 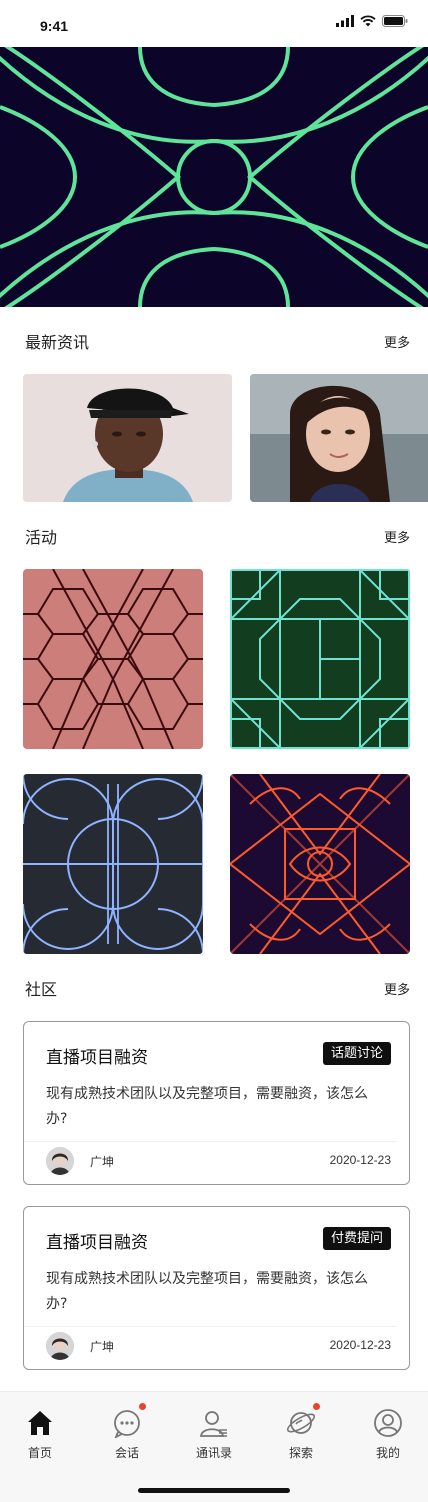 I want to click on news-carousel, so click(x=225, y=438).